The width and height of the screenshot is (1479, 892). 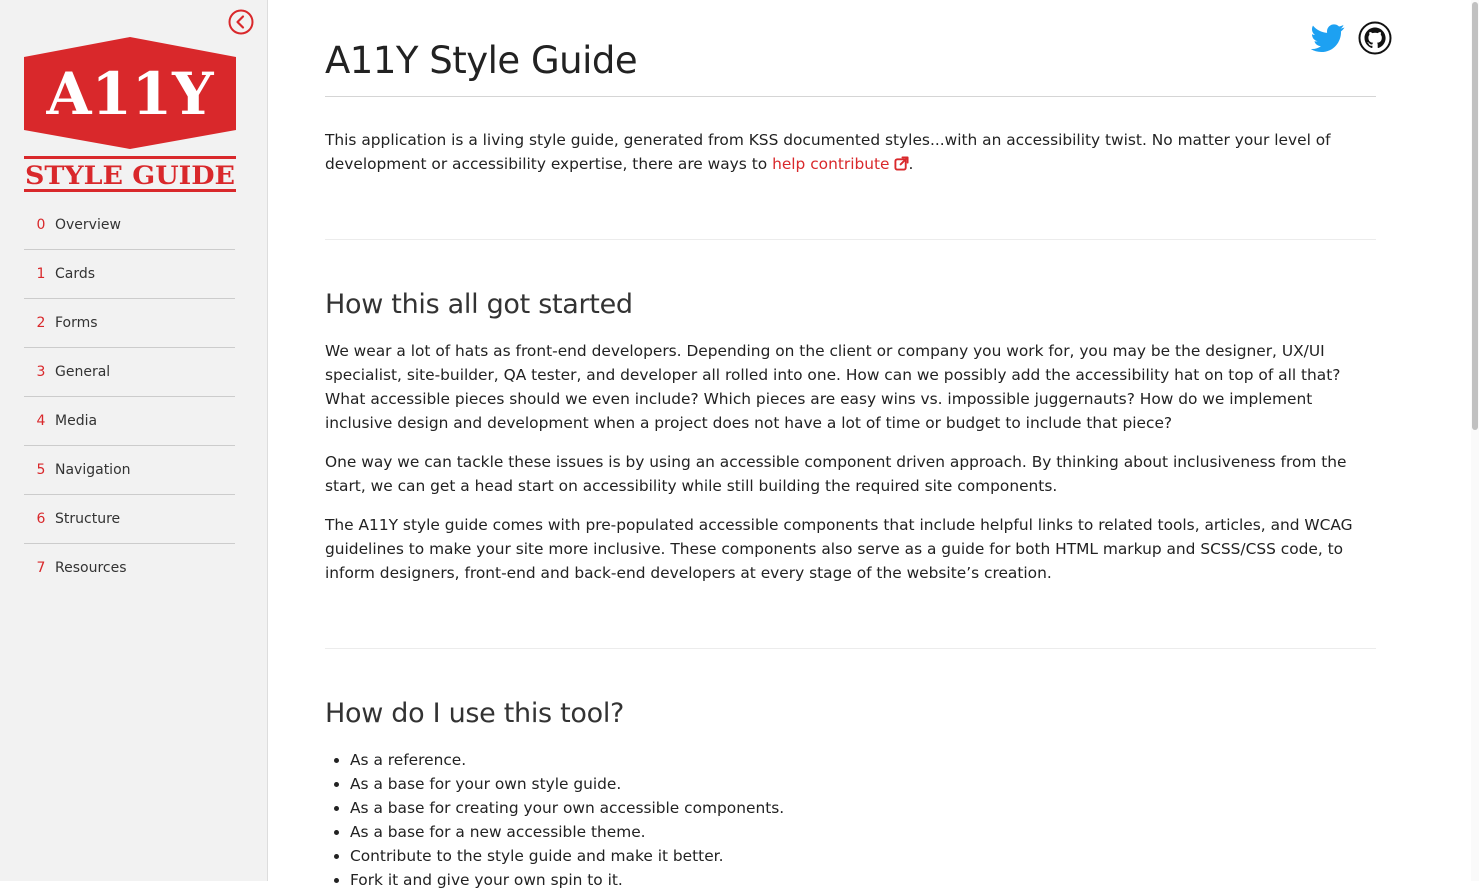 What do you see at coordinates (911, 164) in the screenshot?
I see `intro-text-end: .` at bounding box center [911, 164].